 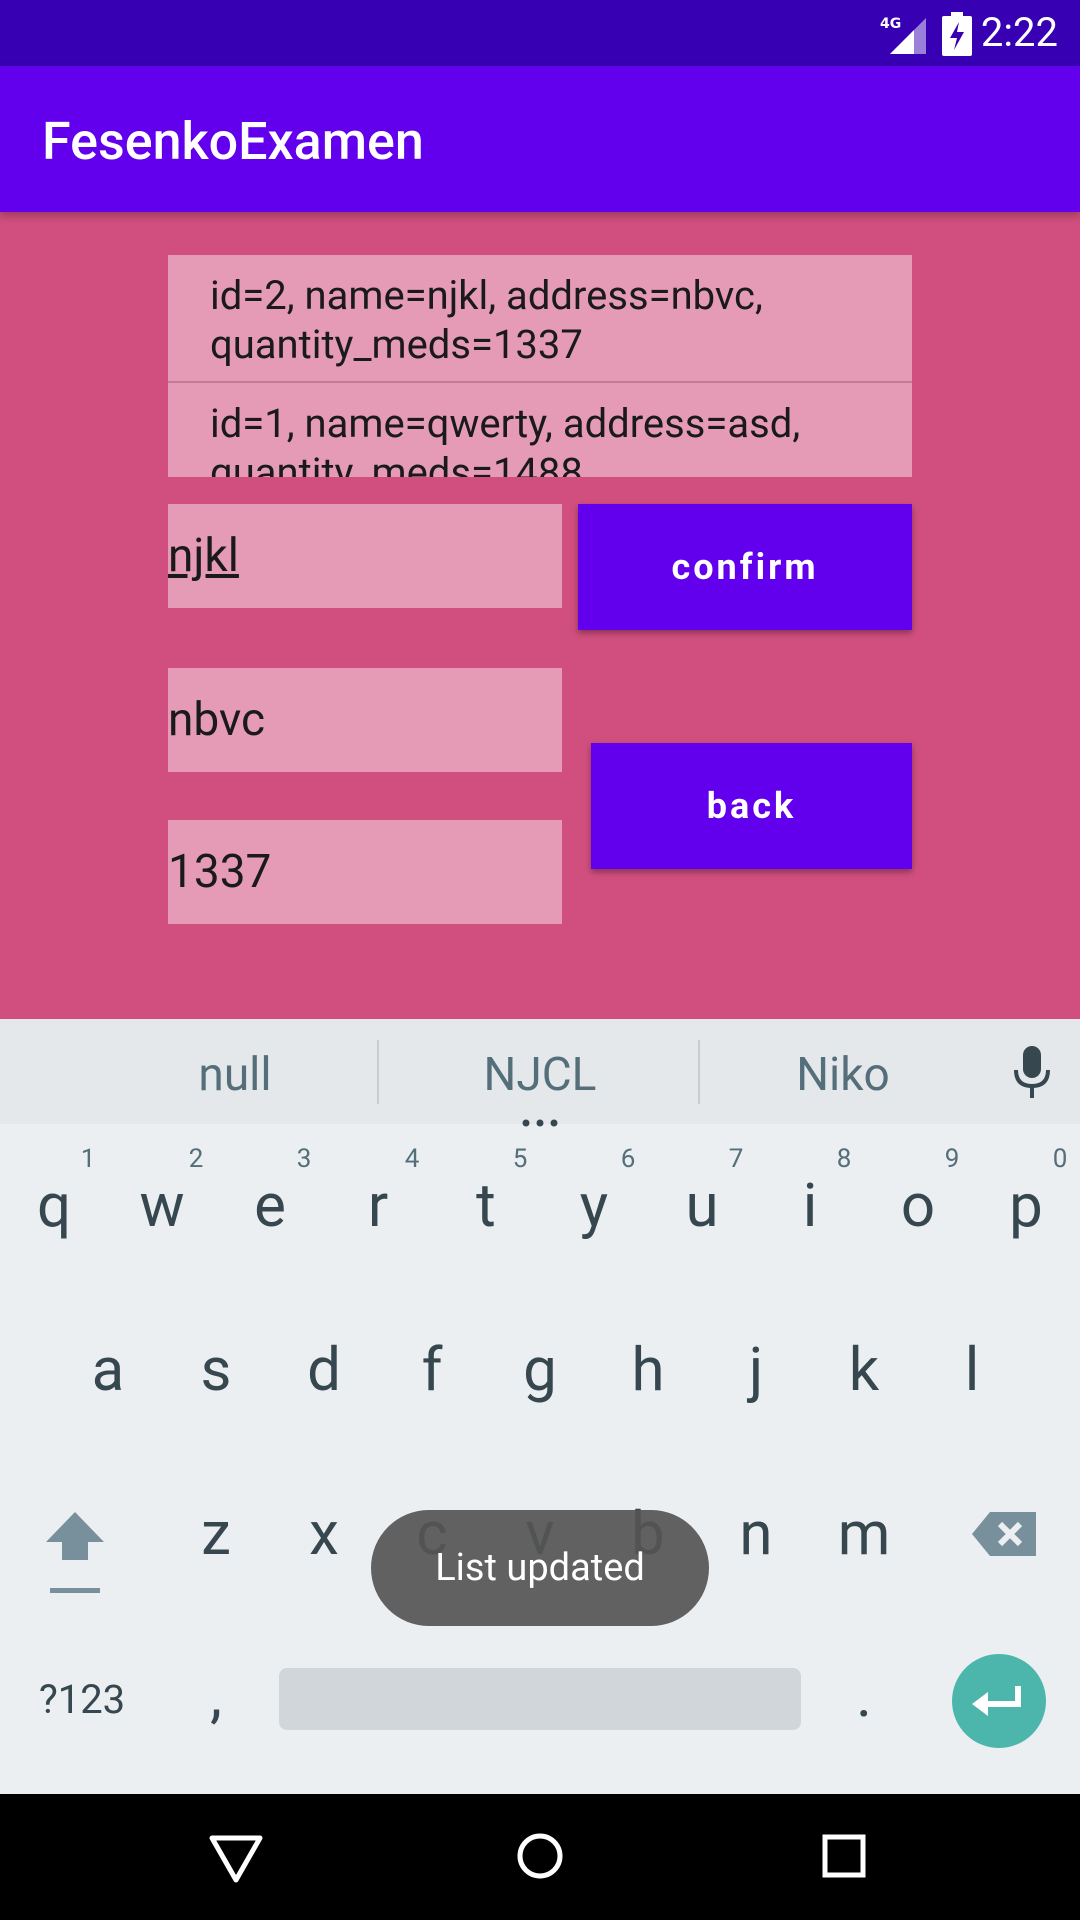 I want to click on key-j: j, so click(x=756, y=1369).